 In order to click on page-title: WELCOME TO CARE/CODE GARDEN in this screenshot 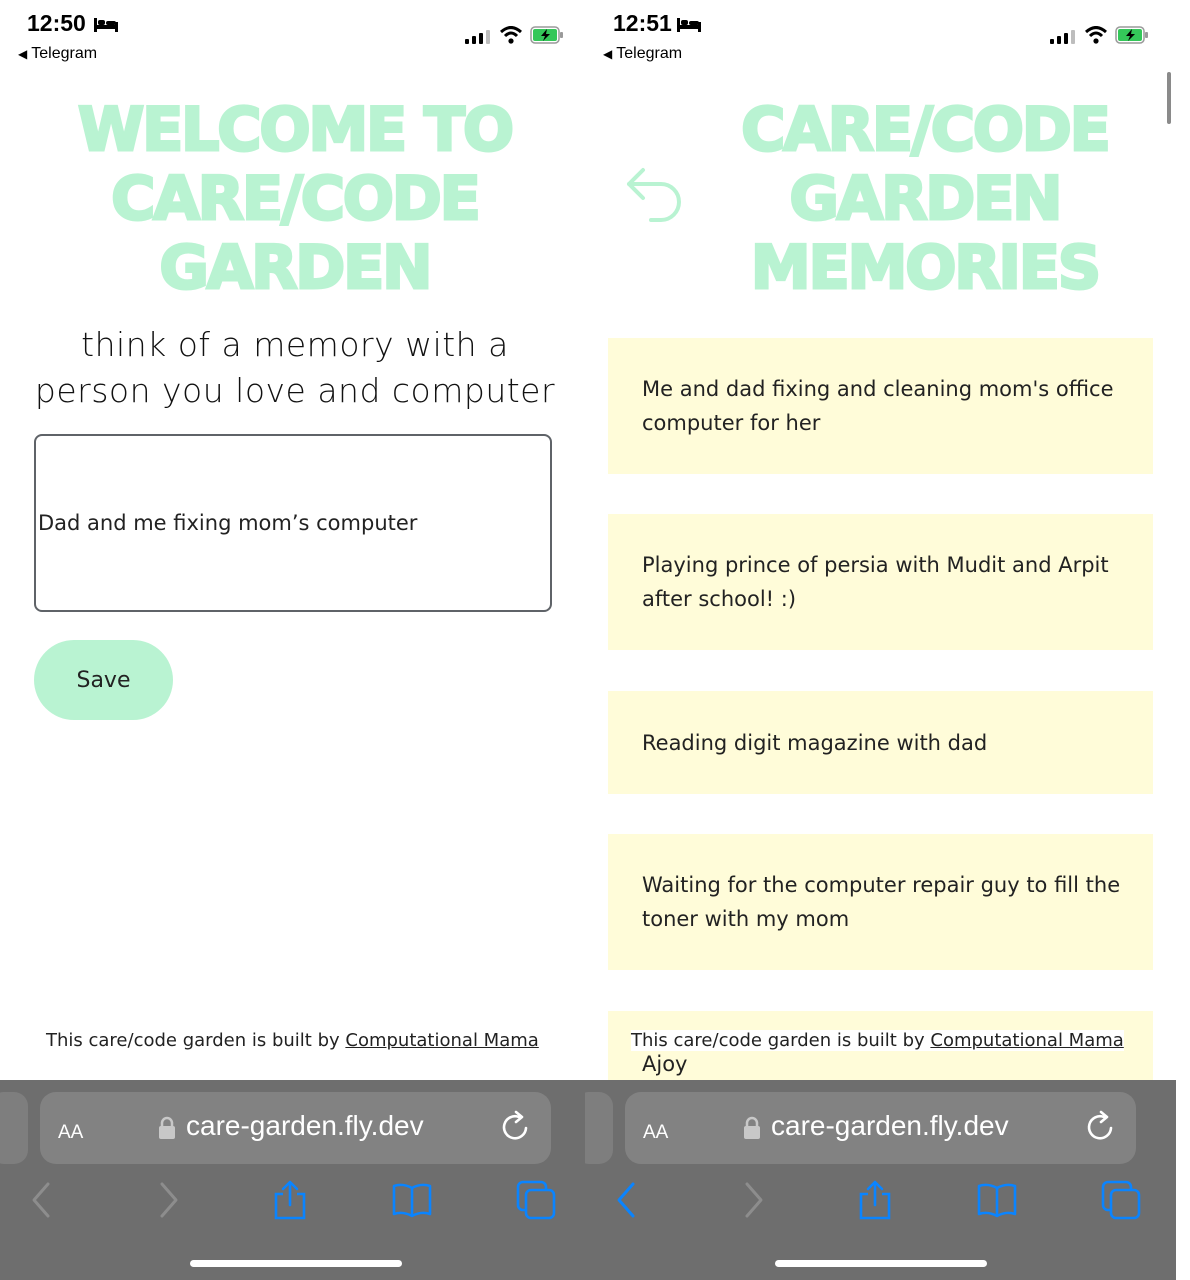, I will do `click(296, 199)`.